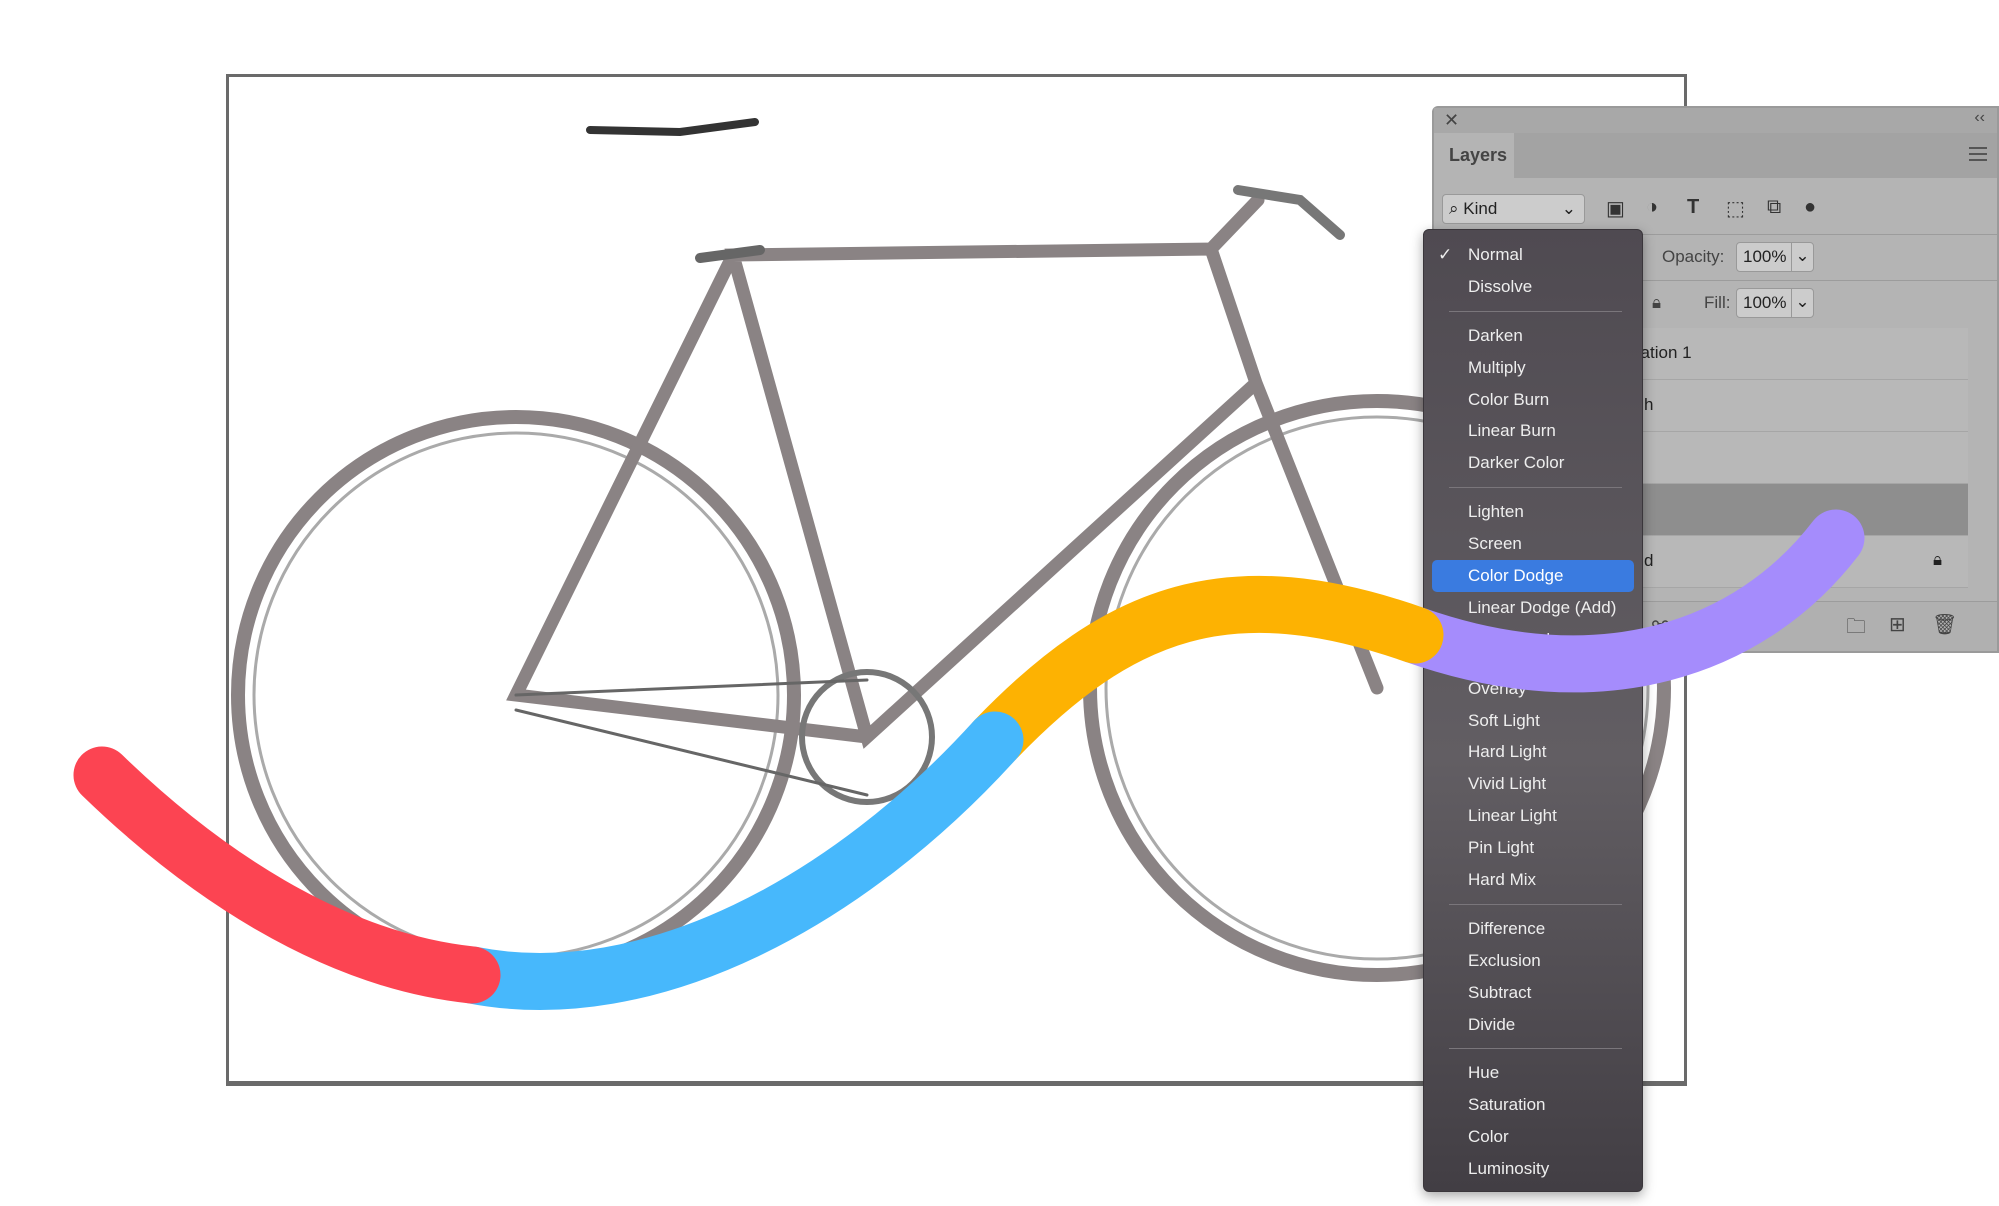  What do you see at coordinates (1507, 1105) in the screenshot?
I see `menu-item-label: Saturation` at bounding box center [1507, 1105].